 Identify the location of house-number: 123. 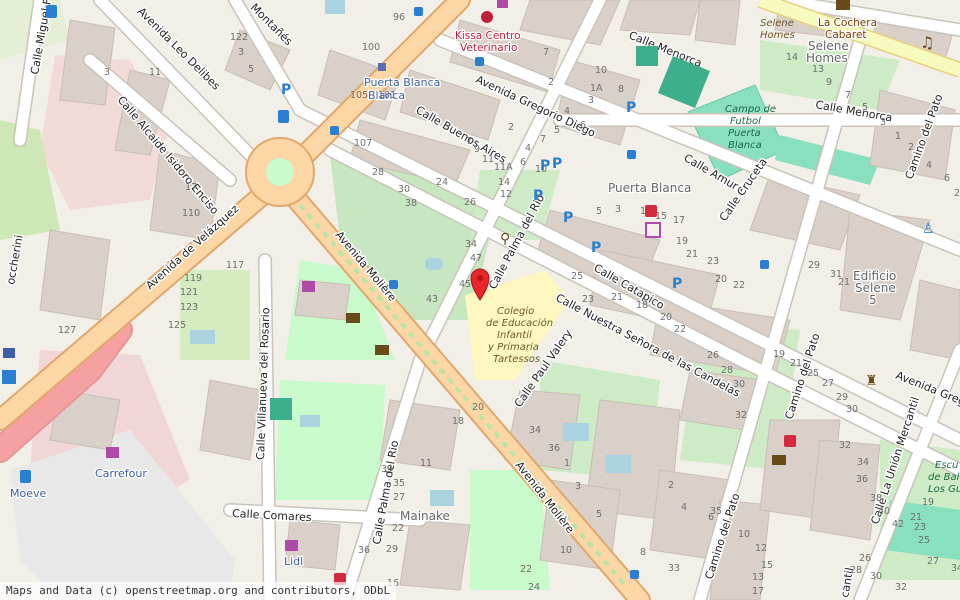
(189, 307).